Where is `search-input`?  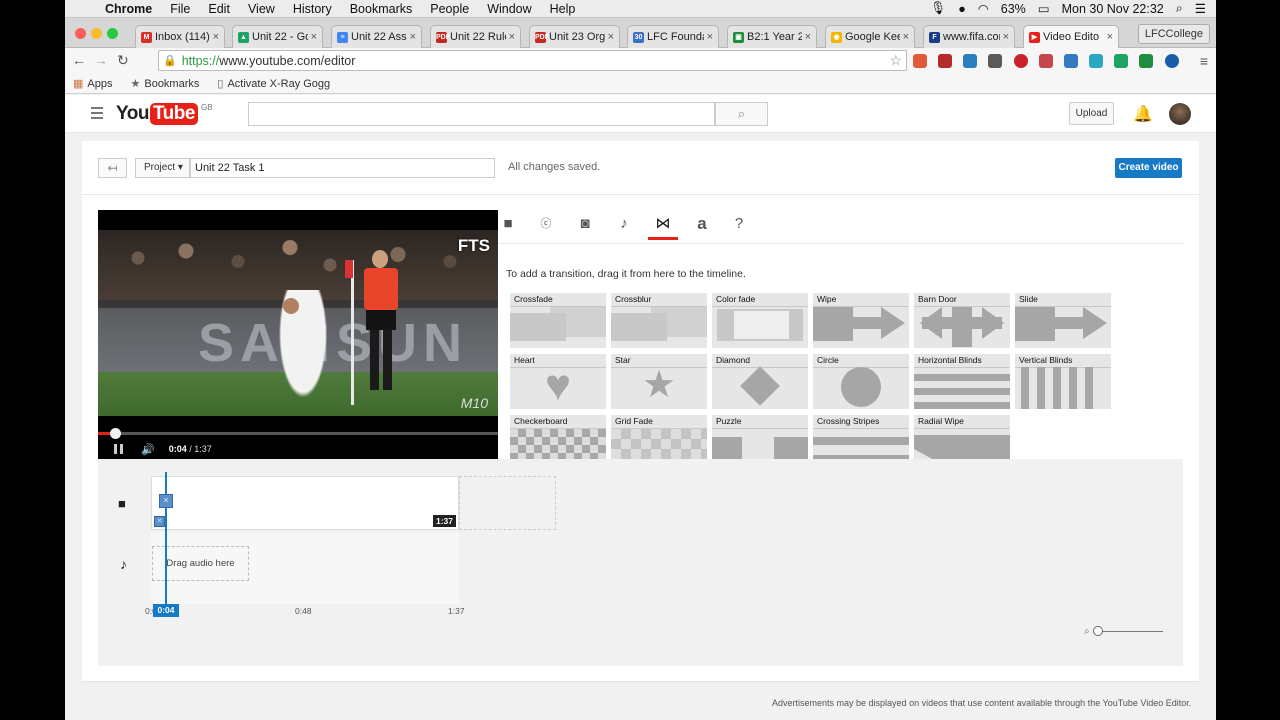 search-input is located at coordinates (481, 114).